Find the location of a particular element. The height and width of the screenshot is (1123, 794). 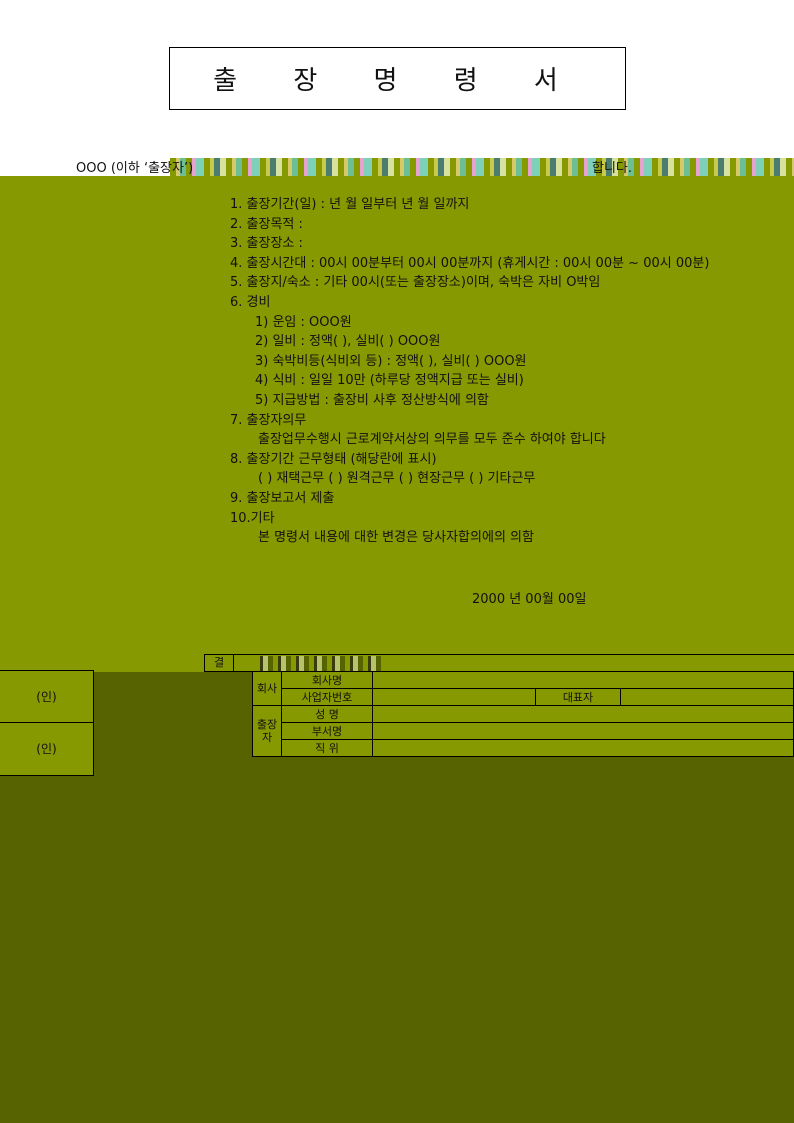

approval-header-row: 결 is located at coordinates (499, 663).